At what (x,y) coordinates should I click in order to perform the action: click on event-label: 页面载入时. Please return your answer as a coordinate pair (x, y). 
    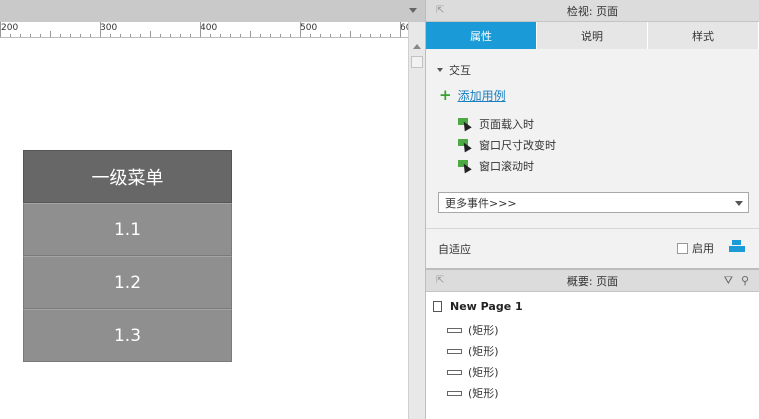
    Looking at the image, I should click on (506, 124).